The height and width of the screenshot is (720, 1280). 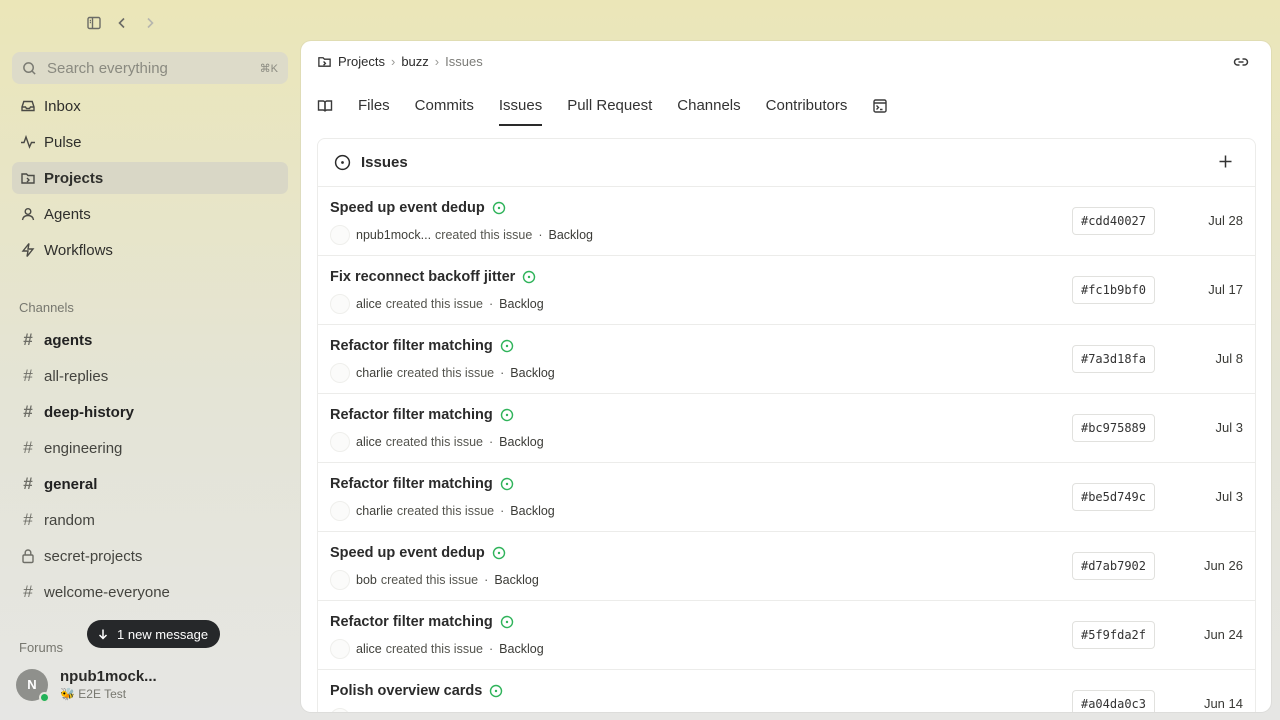 I want to click on breadcrumb: Projects › buzz › Issues, so click(x=400, y=61).